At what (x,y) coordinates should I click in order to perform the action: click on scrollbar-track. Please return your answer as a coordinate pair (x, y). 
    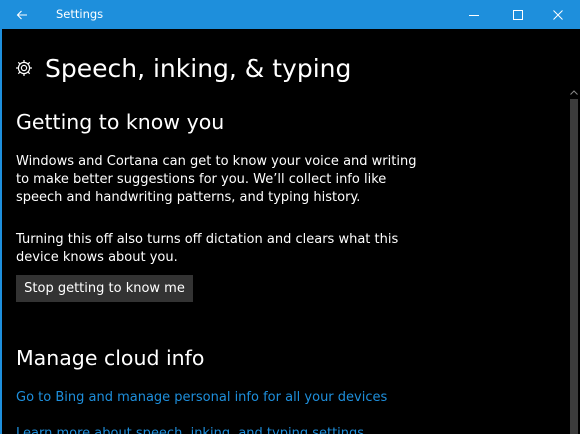
    Looking at the image, I should click on (574, 266).